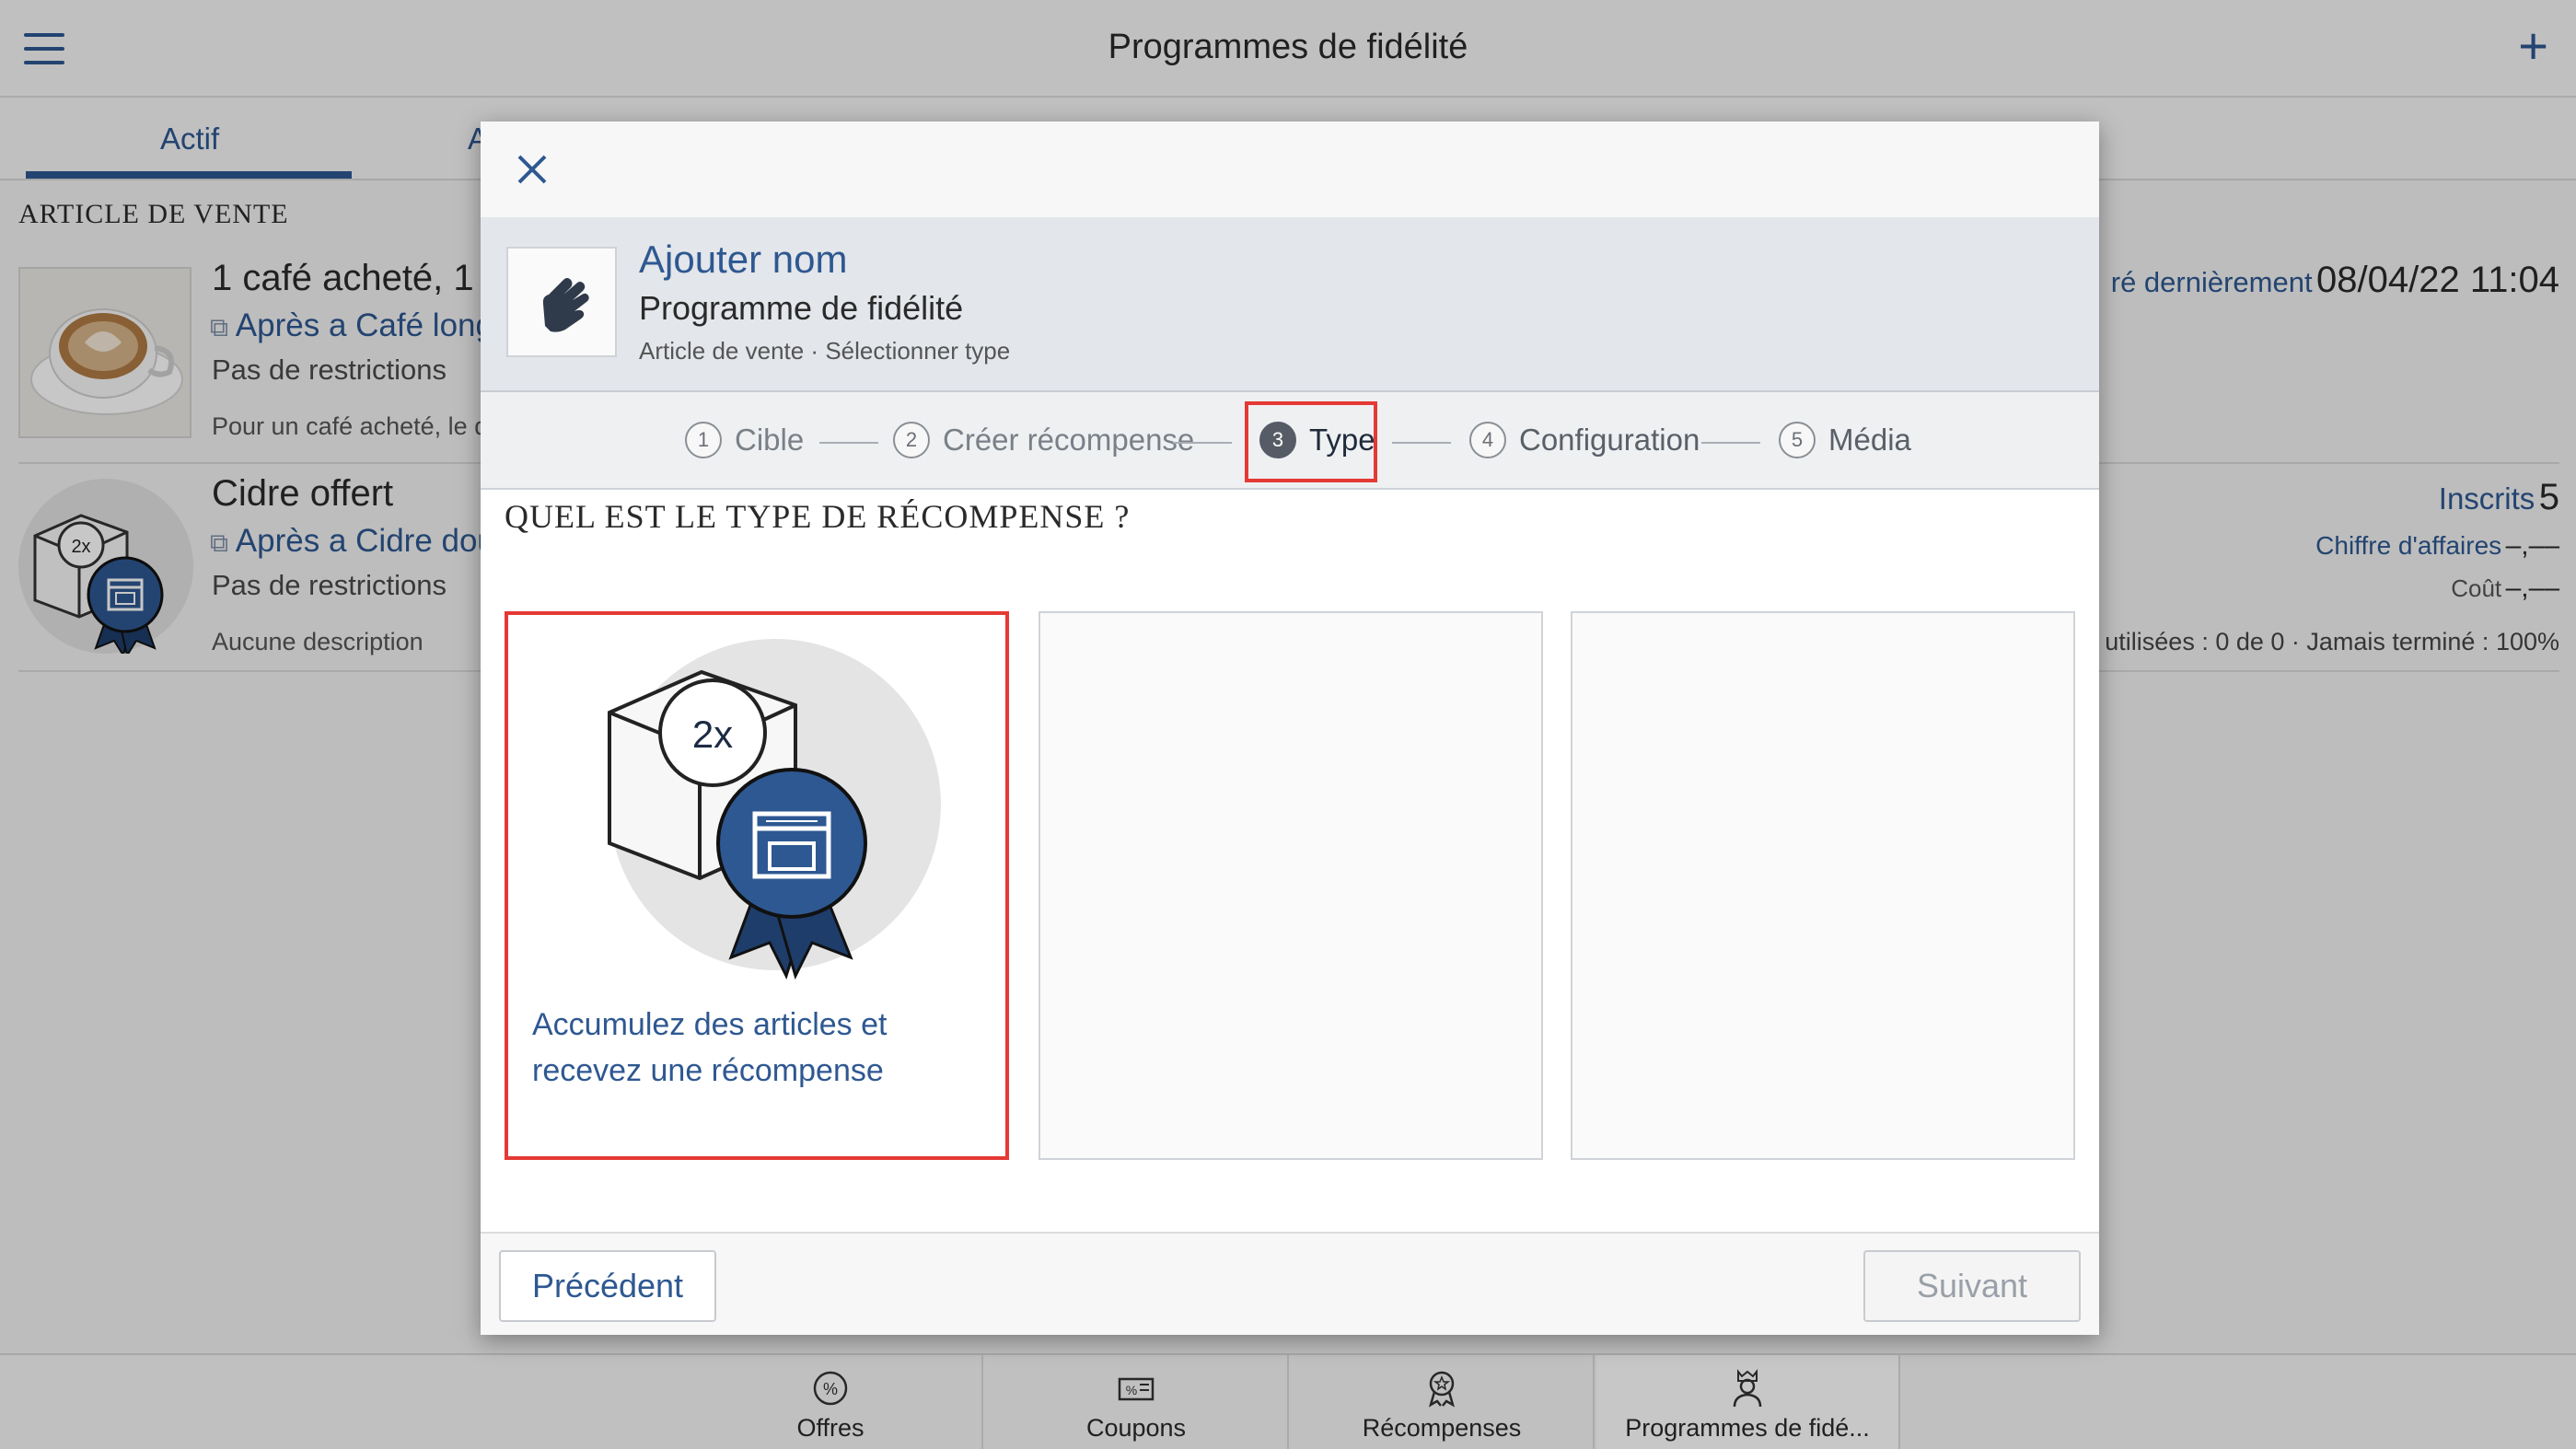 This screenshot has height=1449, width=2576. I want to click on next-button: Suivant, so click(1972, 1286).